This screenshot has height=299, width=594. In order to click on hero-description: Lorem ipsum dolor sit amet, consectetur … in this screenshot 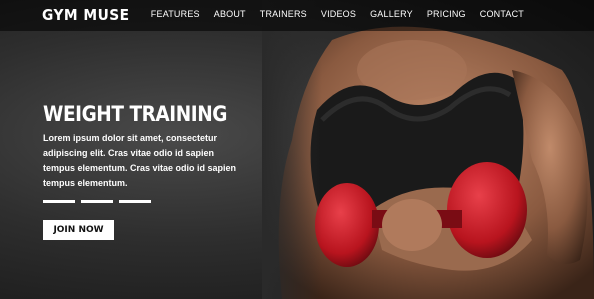, I will do `click(140, 160)`.